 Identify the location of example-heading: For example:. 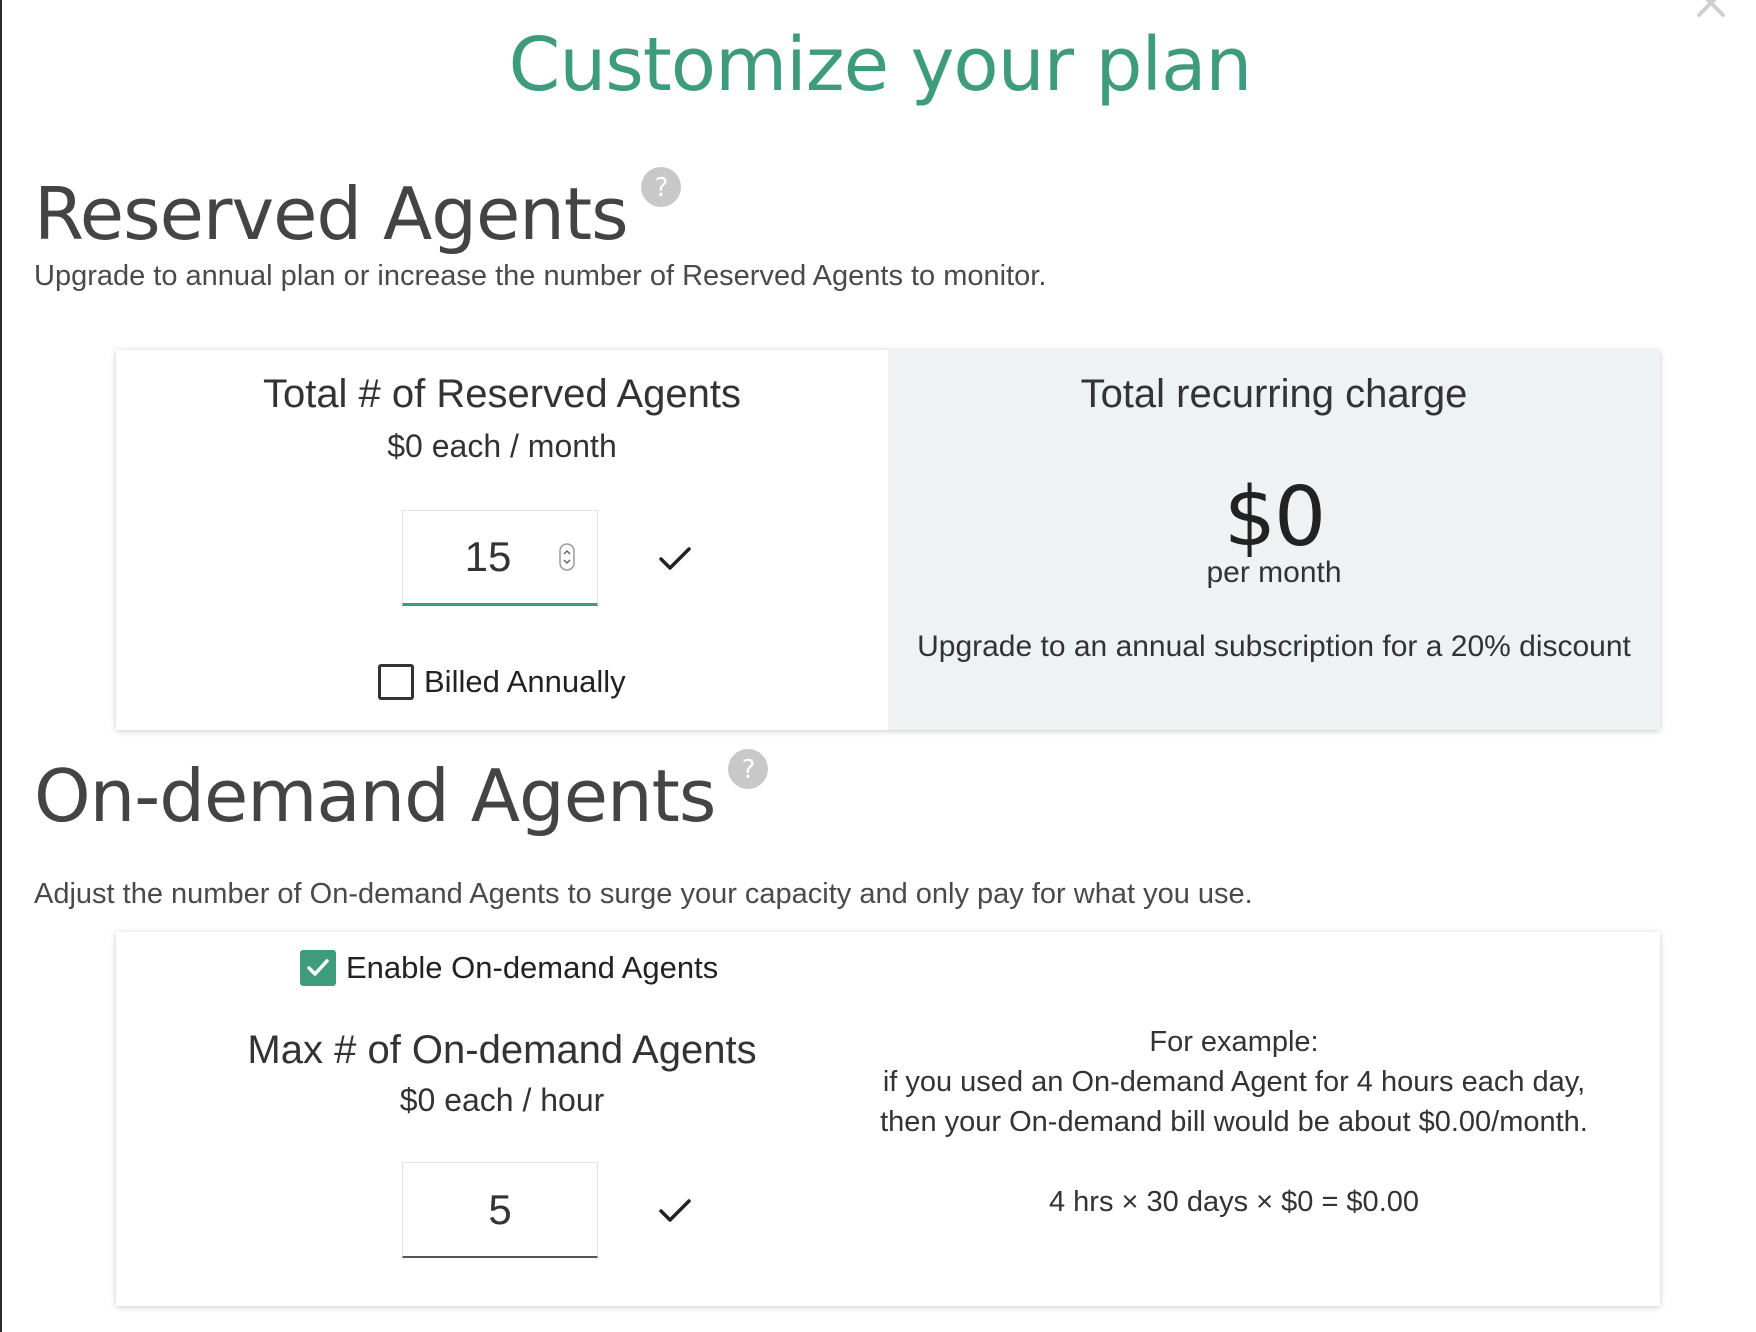
(1234, 1042).